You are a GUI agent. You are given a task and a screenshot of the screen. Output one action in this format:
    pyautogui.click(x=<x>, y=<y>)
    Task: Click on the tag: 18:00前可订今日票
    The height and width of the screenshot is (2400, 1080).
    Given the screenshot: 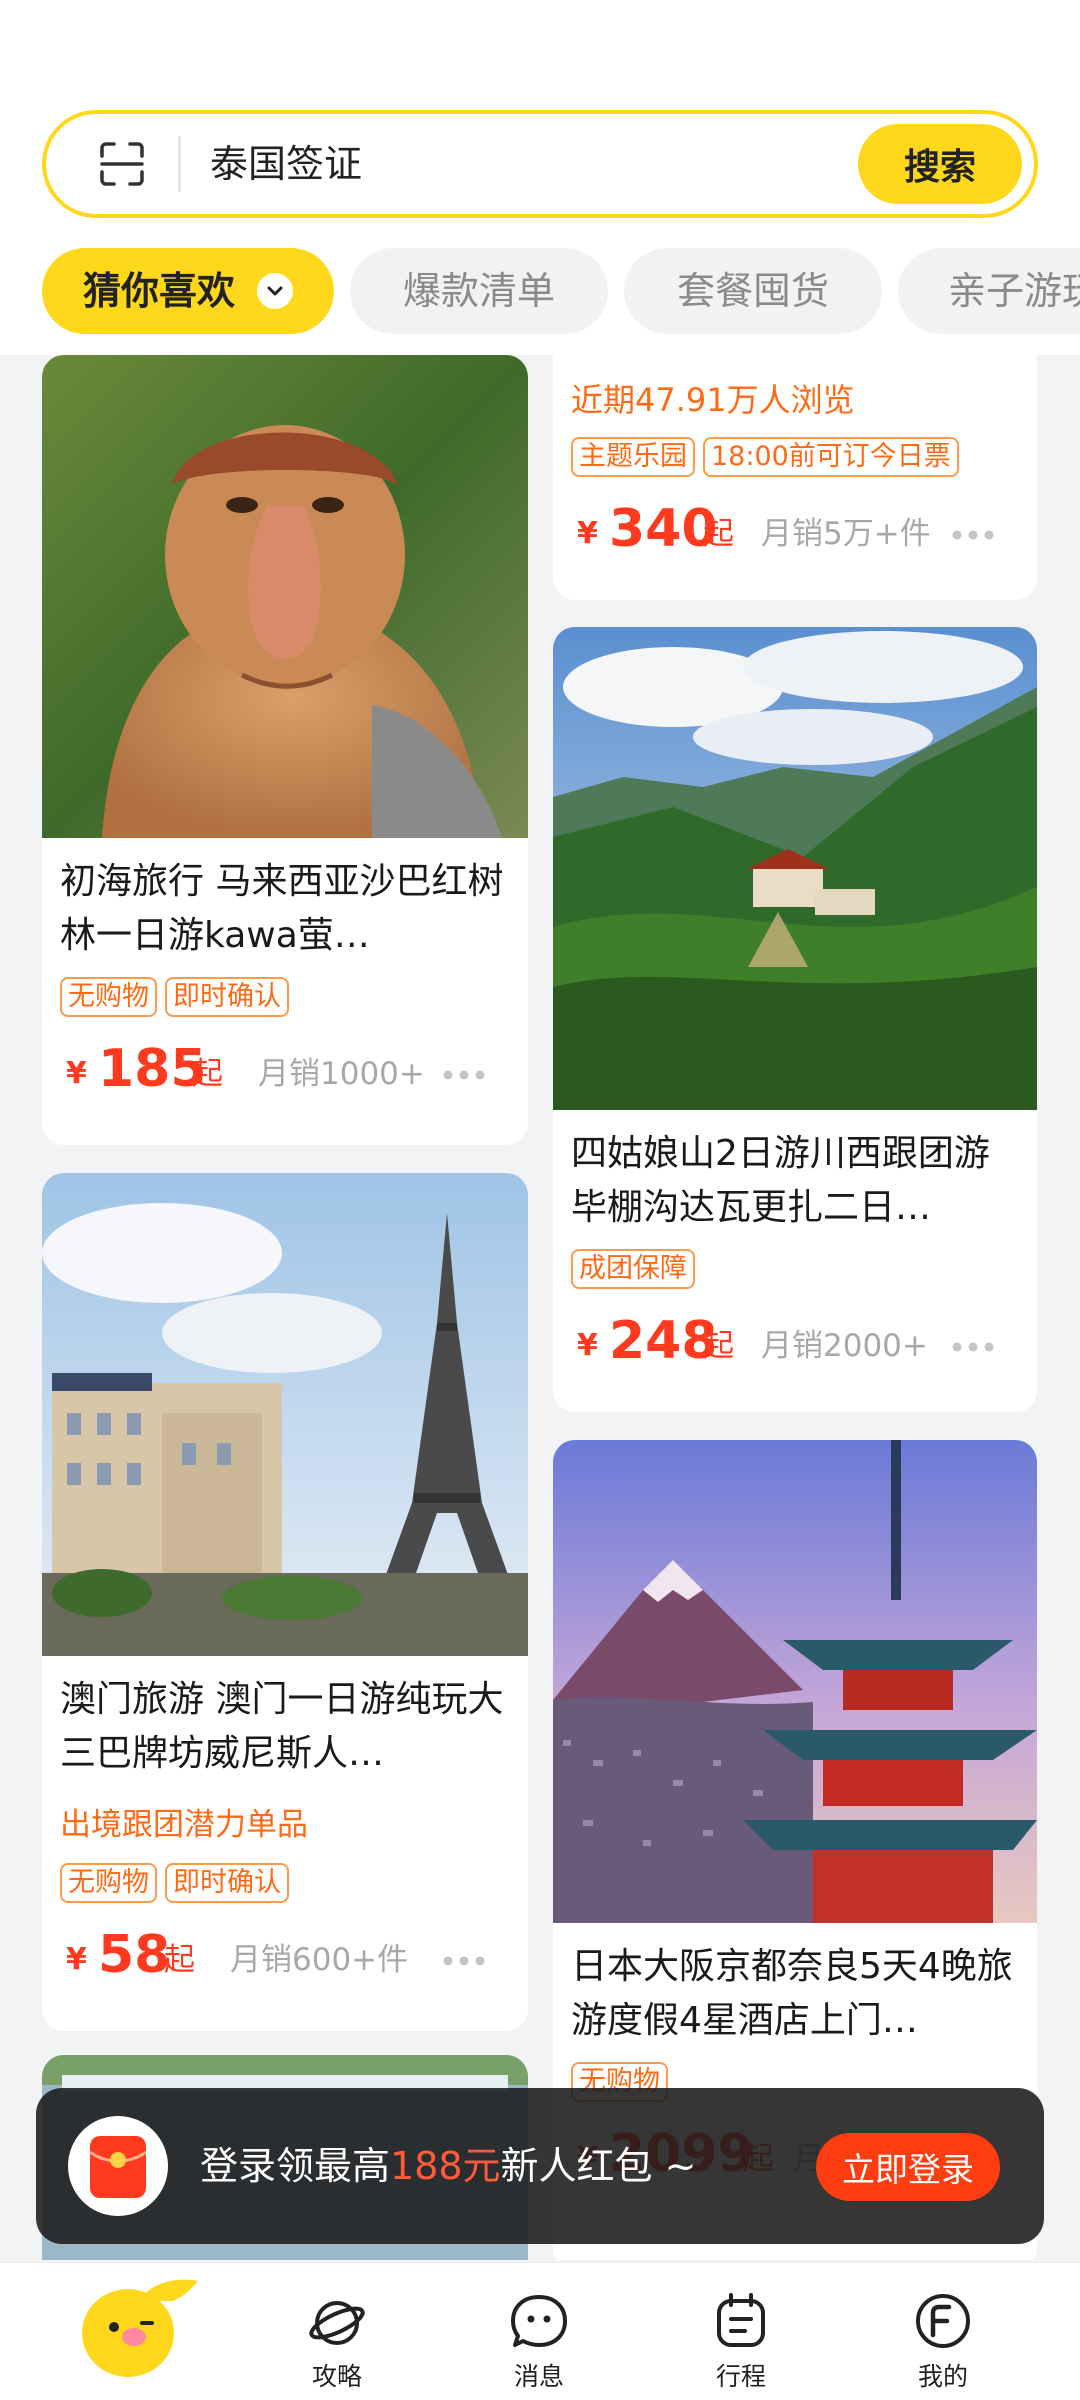 What is the action you would take?
    pyautogui.click(x=831, y=457)
    